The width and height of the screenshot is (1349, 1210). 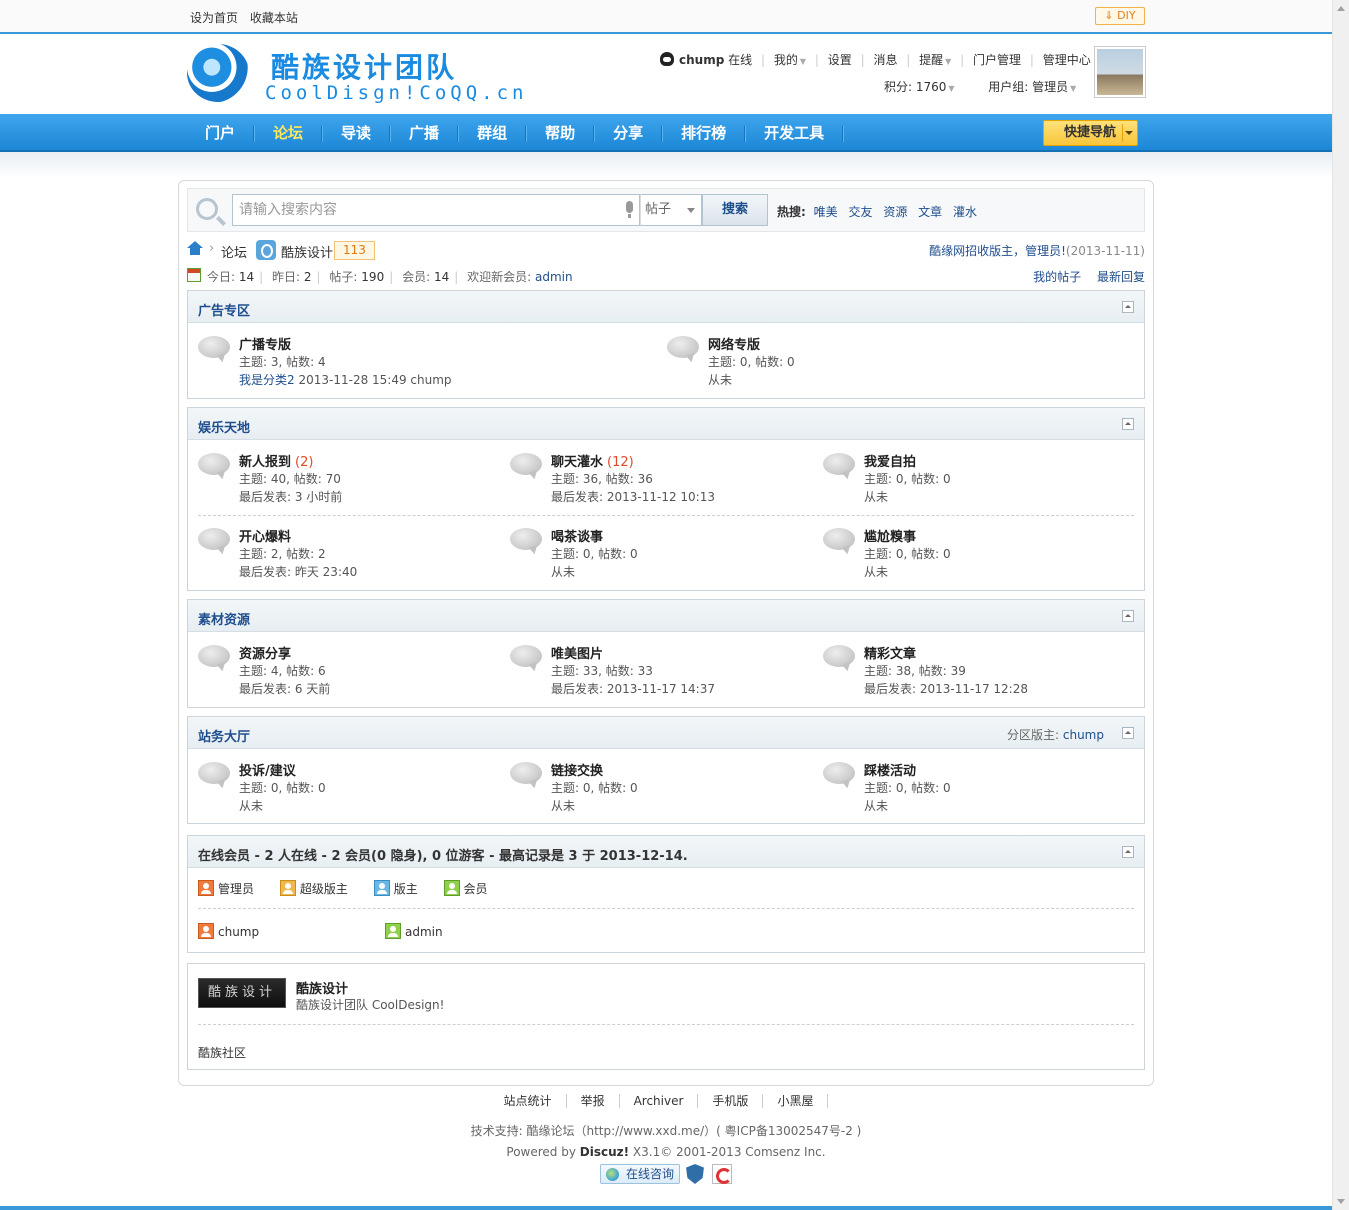 I want to click on forum-name: 精彩文章, so click(x=890, y=652).